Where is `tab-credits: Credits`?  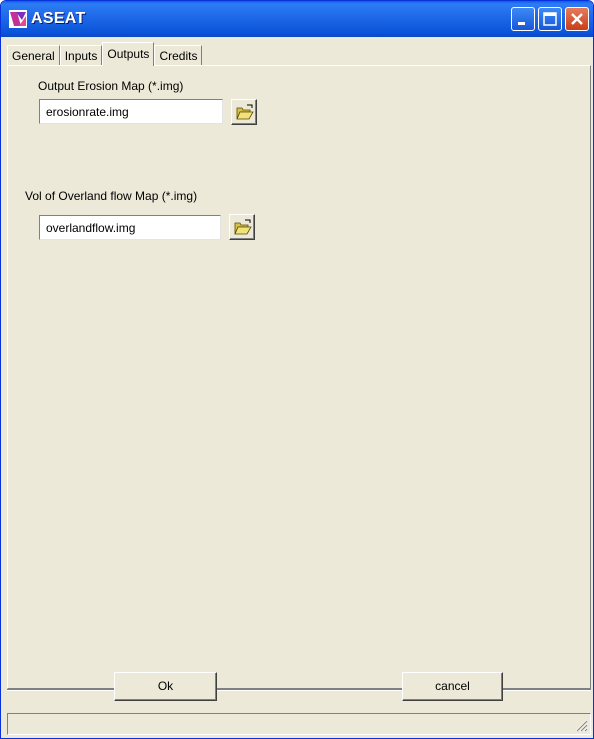
tab-credits: Credits is located at coordinates (178, 55).